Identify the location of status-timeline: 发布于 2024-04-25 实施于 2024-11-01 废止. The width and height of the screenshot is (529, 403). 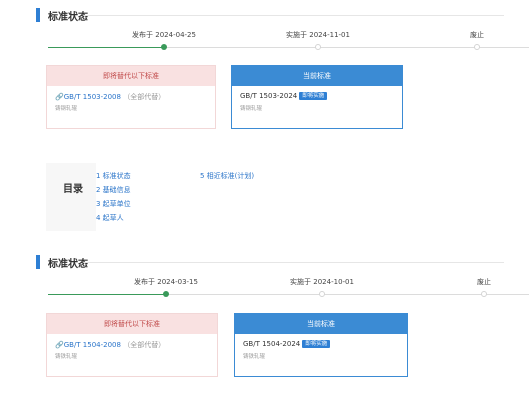
(288, 45).